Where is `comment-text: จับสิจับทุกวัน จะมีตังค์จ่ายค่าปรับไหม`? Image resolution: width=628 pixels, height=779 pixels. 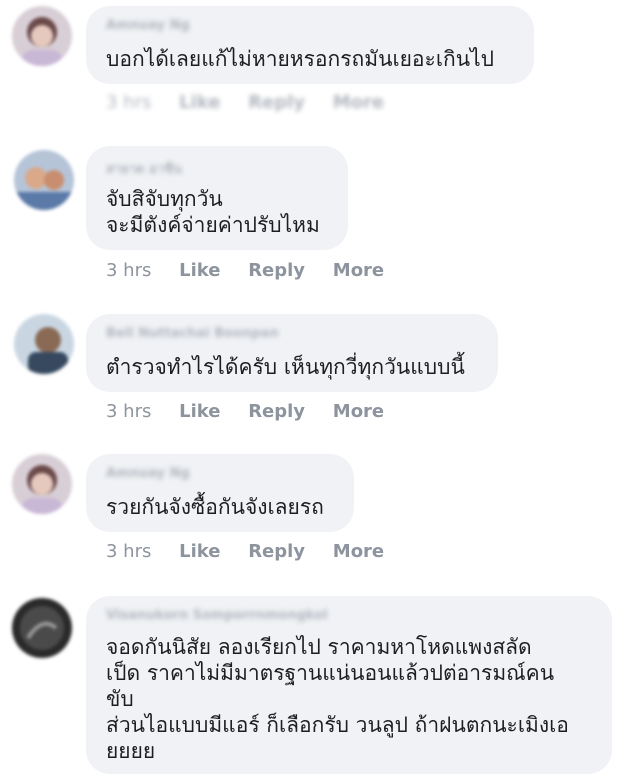 comment-text: จับสิจับทุกวัน จะมีตังค์จ่ายค่าปรับไหม is located at coordinates (213, 212).